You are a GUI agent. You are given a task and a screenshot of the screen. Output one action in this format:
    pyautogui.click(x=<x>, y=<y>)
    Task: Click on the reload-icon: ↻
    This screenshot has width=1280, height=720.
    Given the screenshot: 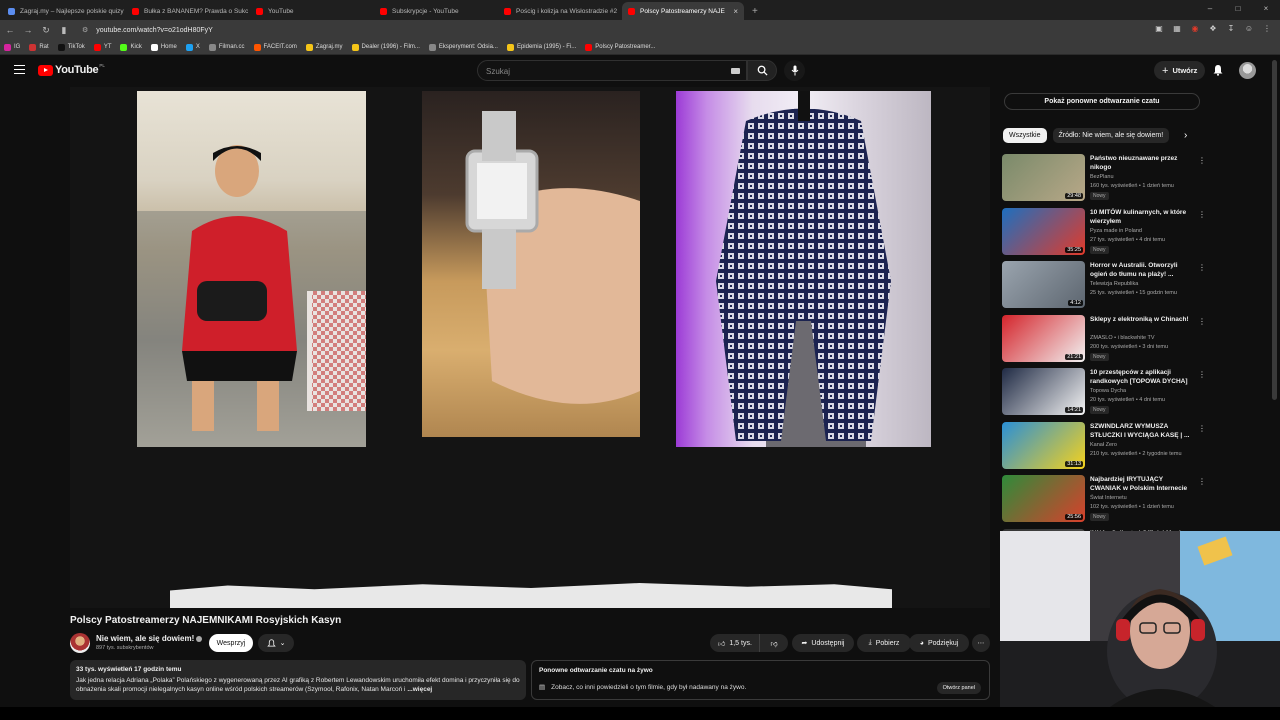 What is the action you would take?
    pyautogui.click(x=46, y=30)
    